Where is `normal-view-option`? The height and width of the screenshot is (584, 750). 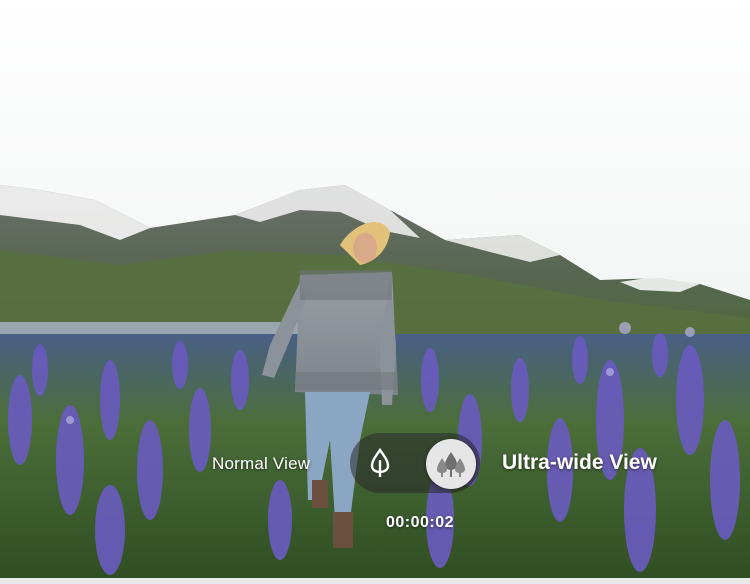
normal-view-option is located at coordinates (380, 463).